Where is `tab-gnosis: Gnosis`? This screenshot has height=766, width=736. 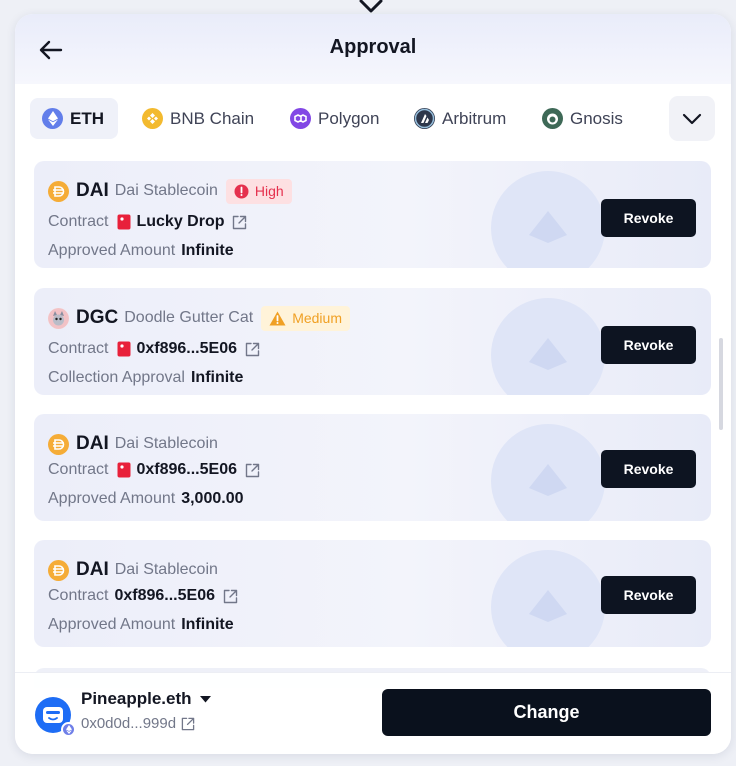
tab-gnosis: Gnosis is located at coordinates (592, 118).